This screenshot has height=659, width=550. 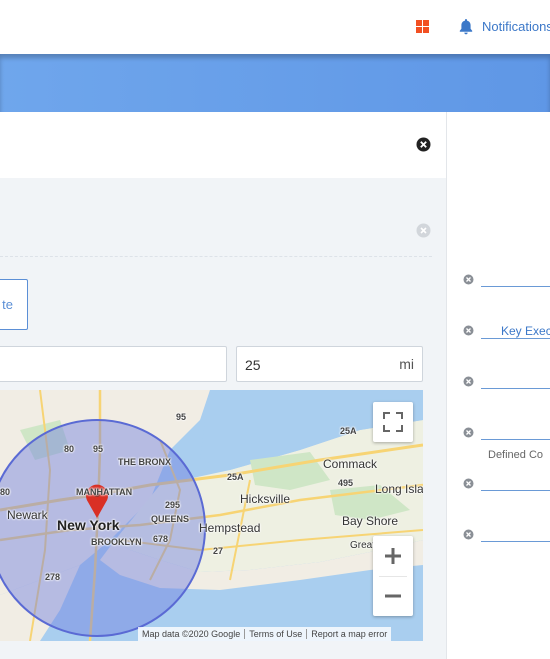 I want to click on route-80-shield: 80, so click(x=69, y=449).